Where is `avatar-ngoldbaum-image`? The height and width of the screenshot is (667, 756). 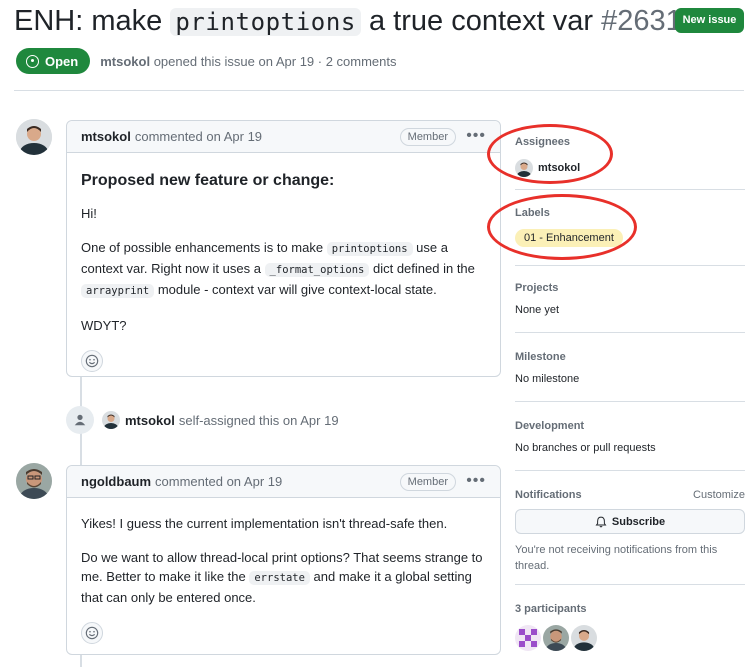 avatar-ngoldbaum-image is located at coordinates (34, 481).